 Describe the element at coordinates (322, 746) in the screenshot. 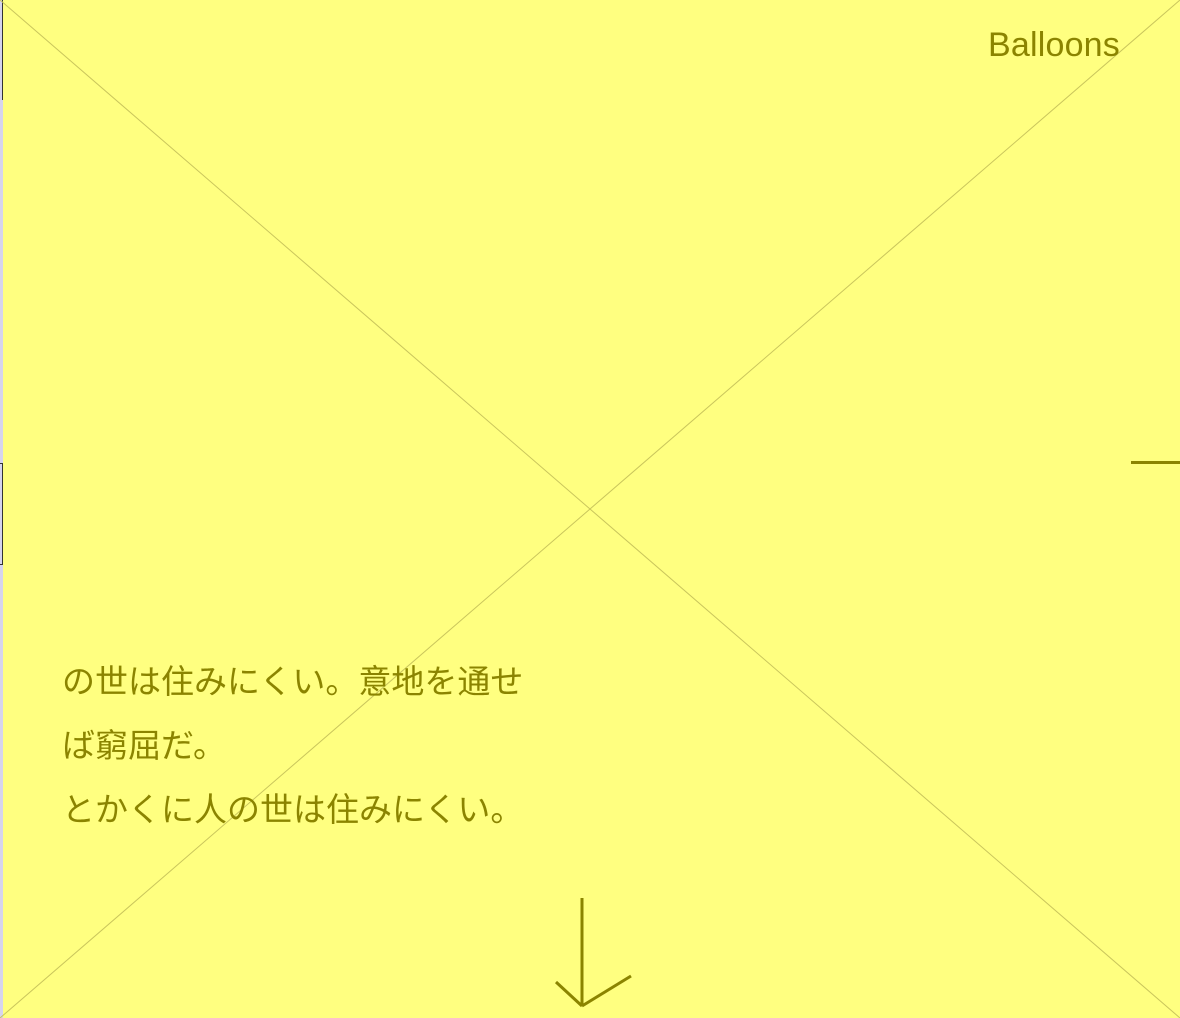

I see `hero-text: の世は住みにくい。意地を通せ ば窮屈だ。 とかくに人の世は住みにくい。` at that location.